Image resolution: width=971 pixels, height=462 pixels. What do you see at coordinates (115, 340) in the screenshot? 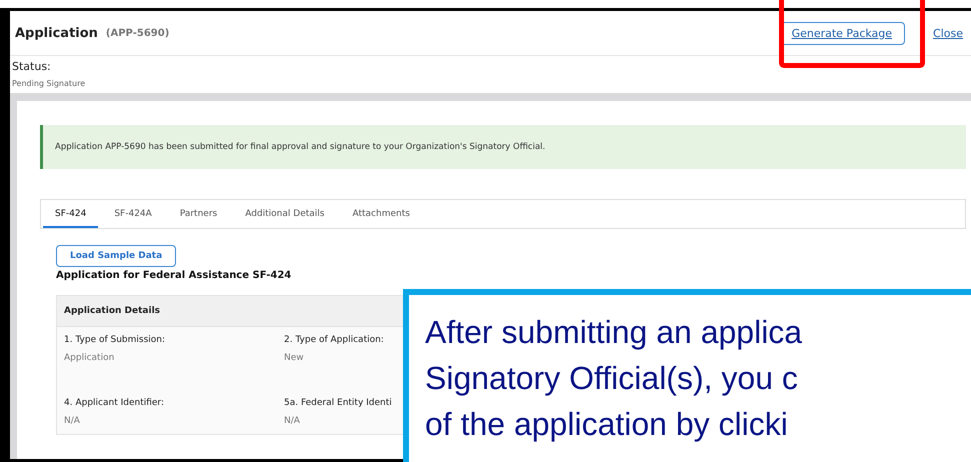
I see `field-label: 1. Type of Submission:` at bounding box center [115, 340].